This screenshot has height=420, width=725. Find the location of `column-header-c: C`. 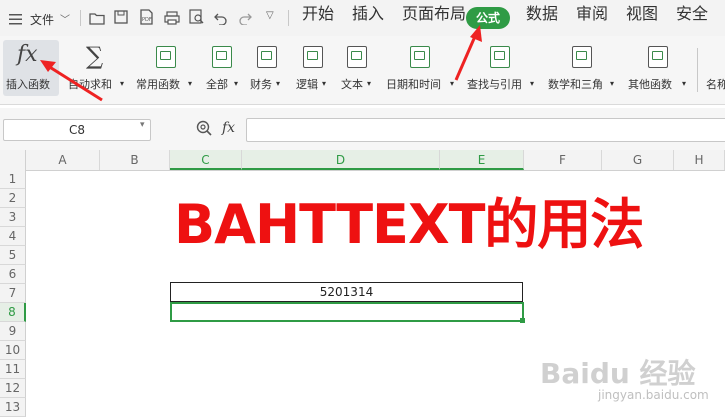

column-header-c: C is located at coordinates (206, 160).